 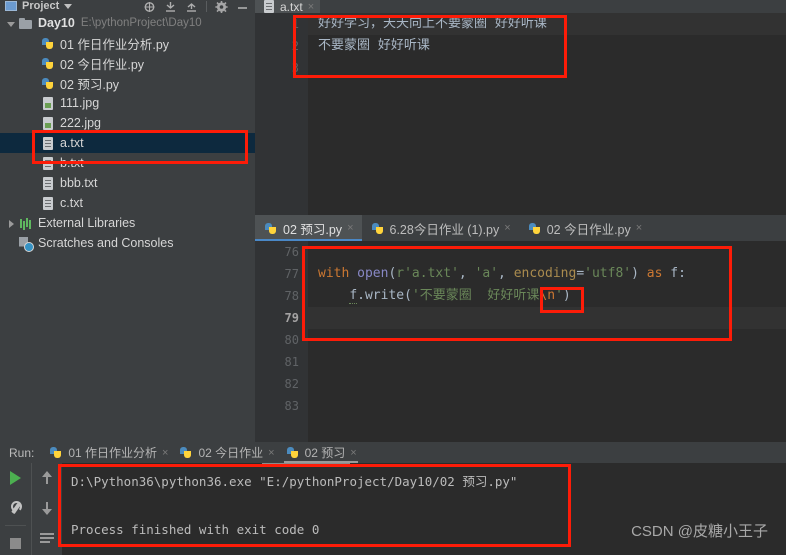 What do you see at coordinates (72, 163) in the screenshot?
I see `tree-item-label: b.txt` at bounding box center [72, 163].